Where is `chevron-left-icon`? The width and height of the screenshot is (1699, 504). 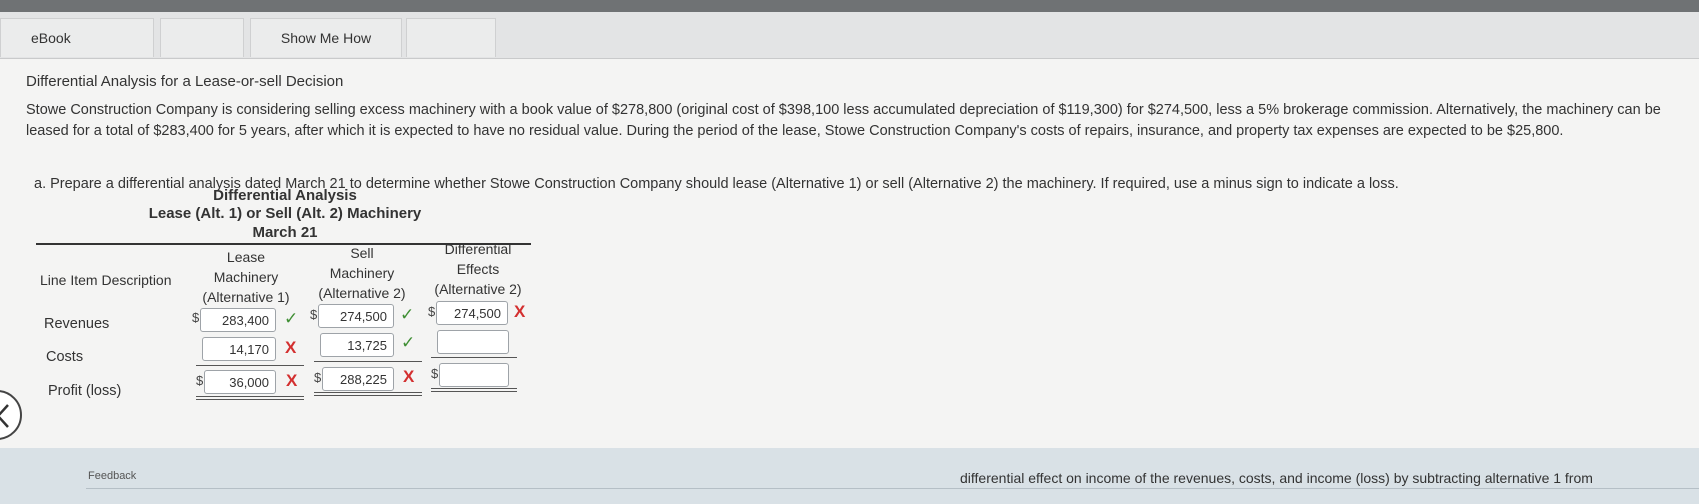
chevron-left-icon is located at coordinates (4, 416).